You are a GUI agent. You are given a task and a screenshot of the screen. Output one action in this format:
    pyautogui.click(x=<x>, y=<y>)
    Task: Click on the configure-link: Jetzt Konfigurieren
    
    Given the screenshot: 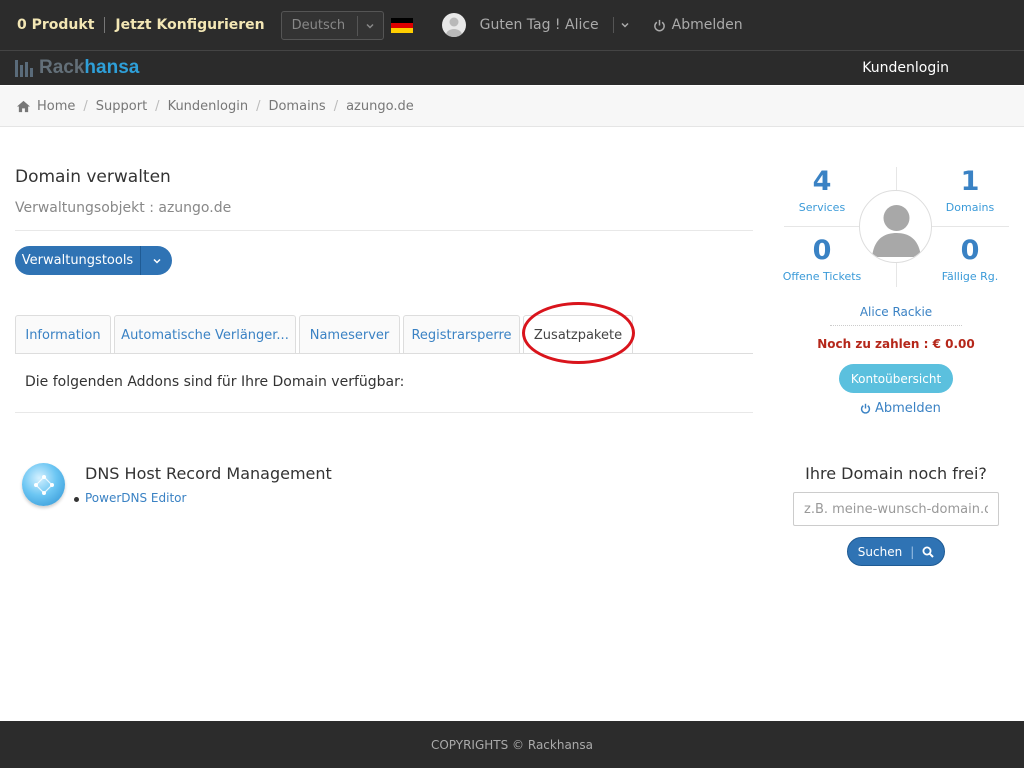 What is the action you would take?
    pyautogui.click(x=189, y=25)
    